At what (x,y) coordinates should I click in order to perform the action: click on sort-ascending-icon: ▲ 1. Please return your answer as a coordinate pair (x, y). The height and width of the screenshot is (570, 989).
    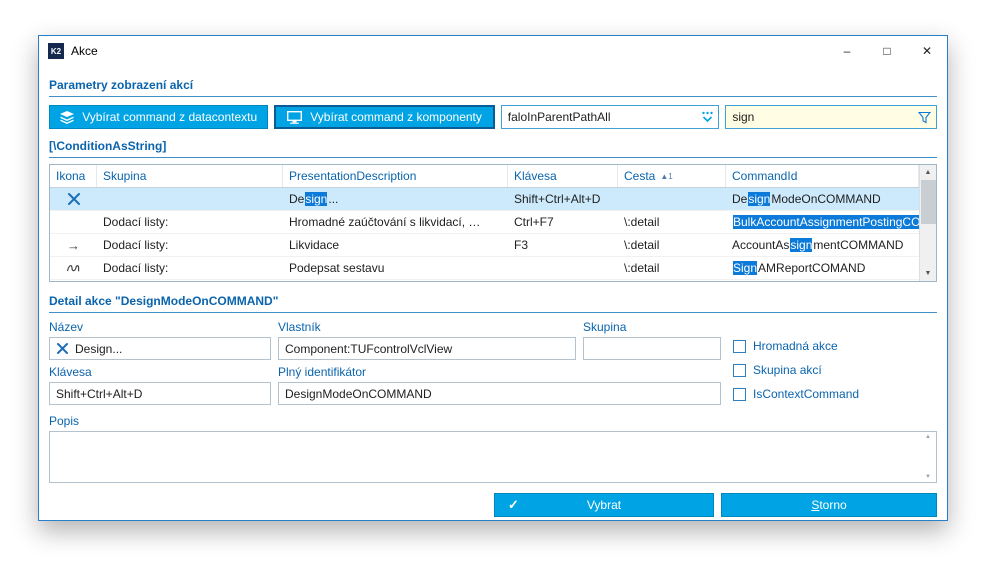
    Looking at the image, I should click on (666, 176).